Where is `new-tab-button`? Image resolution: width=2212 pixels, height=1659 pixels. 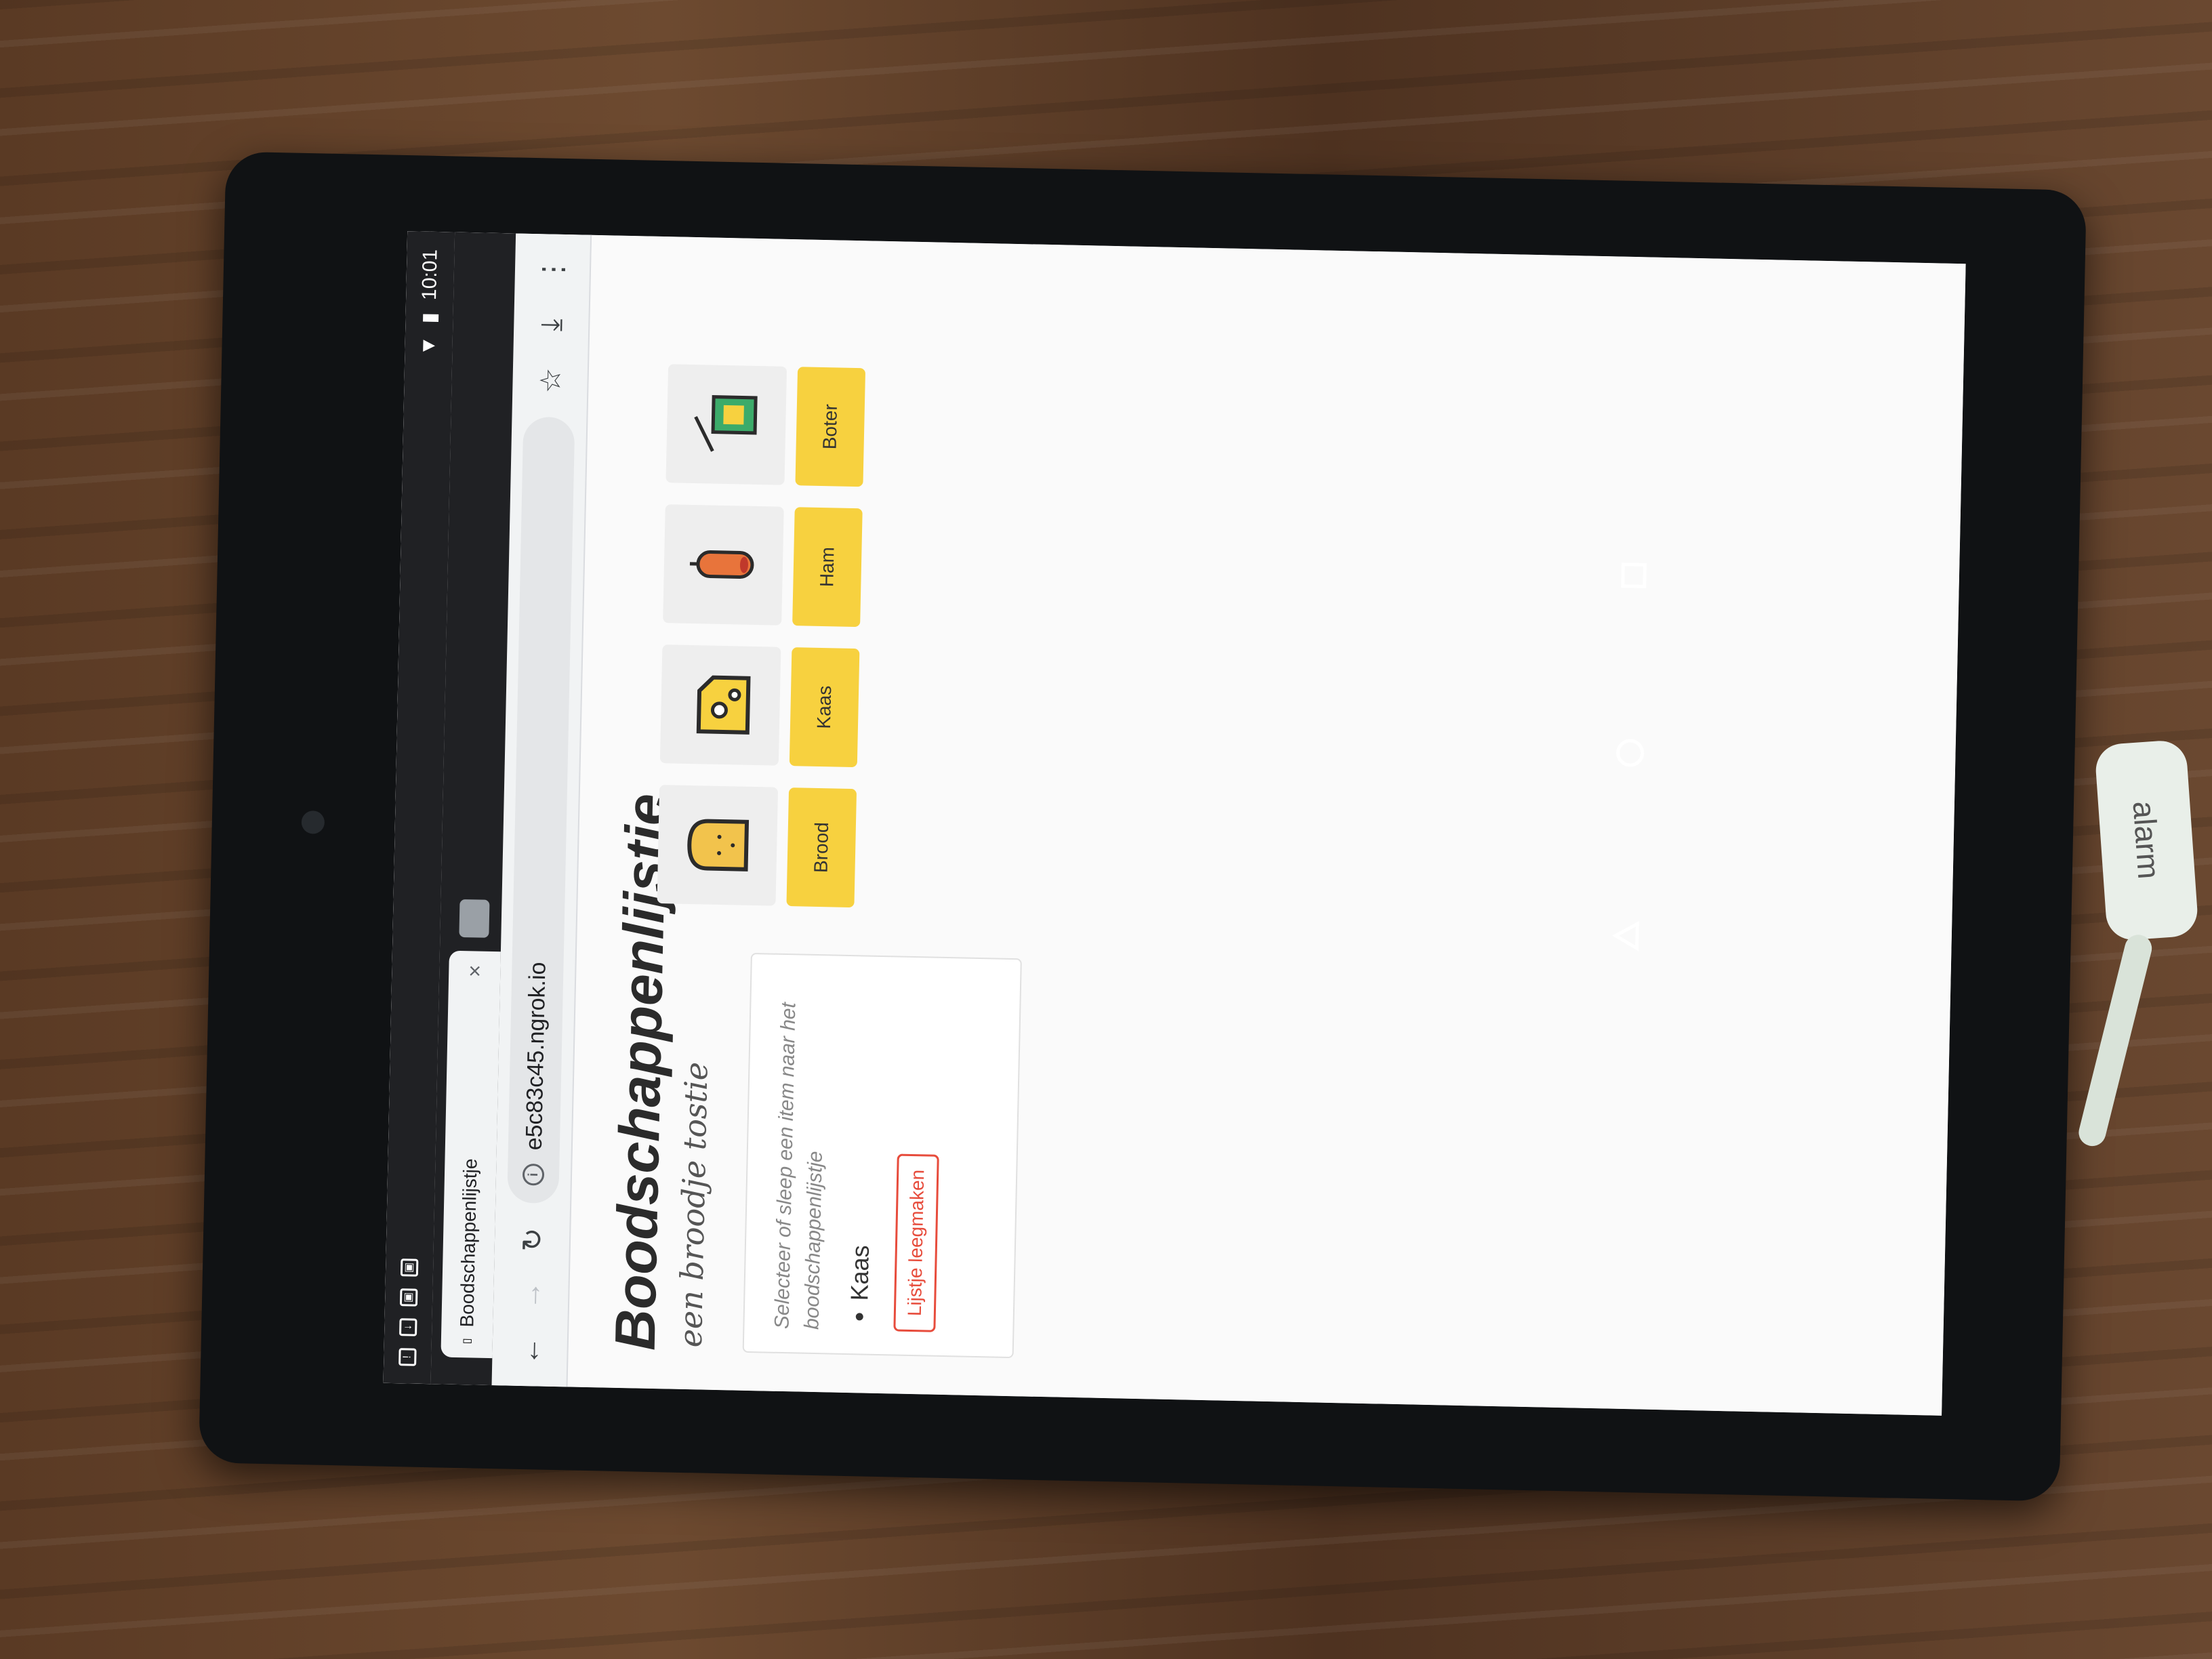 new-tab-button is located at coordinates (475, 919).